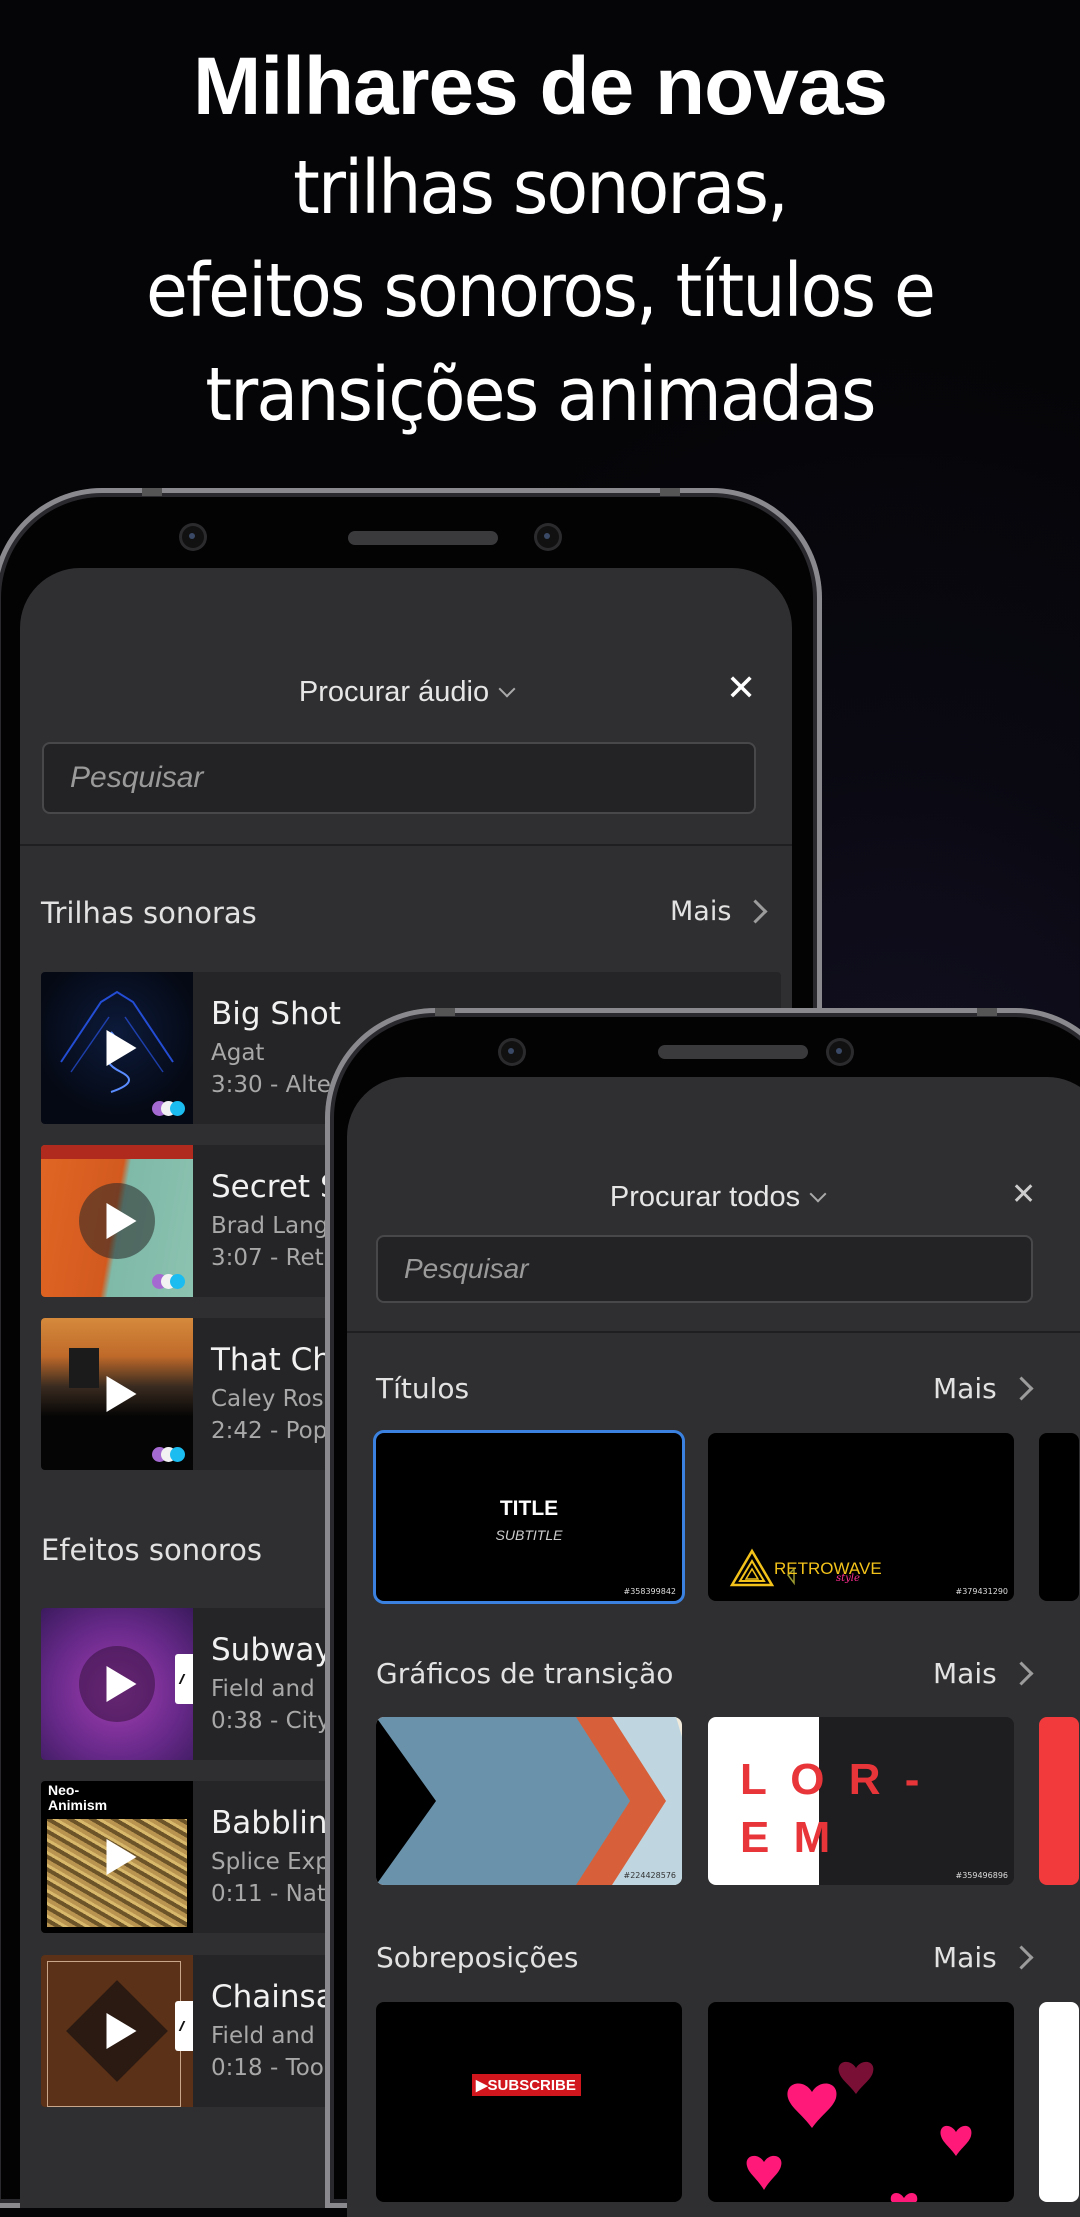 The width and height of the screenshot is (1080, 2217). Describe the element at coordinates (271, 1721) in the screenshot. I see `track-meta: 0:38 - City` at that location.